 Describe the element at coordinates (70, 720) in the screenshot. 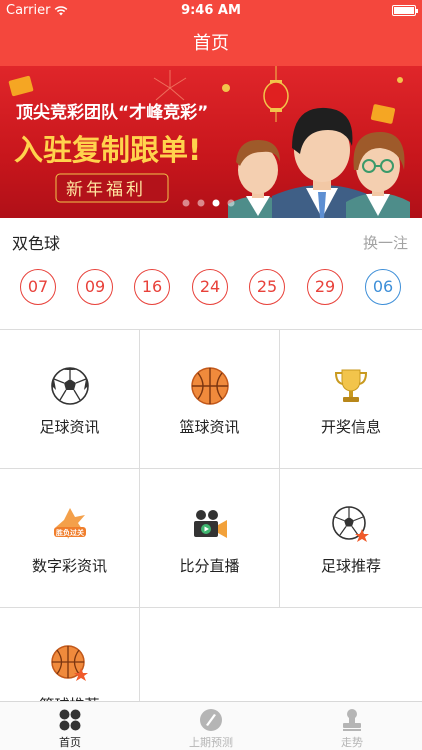

I see `grid-icon` at that location.